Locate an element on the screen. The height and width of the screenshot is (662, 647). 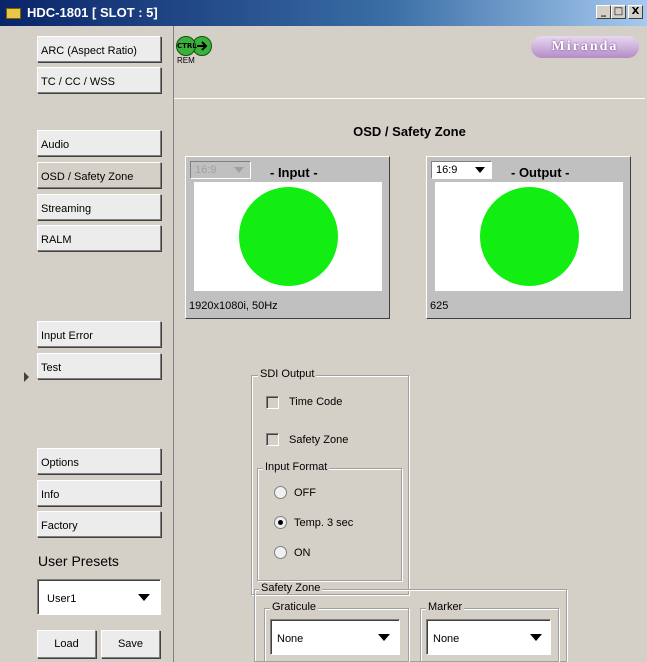
input-preview is located at coordinates (288, 236).